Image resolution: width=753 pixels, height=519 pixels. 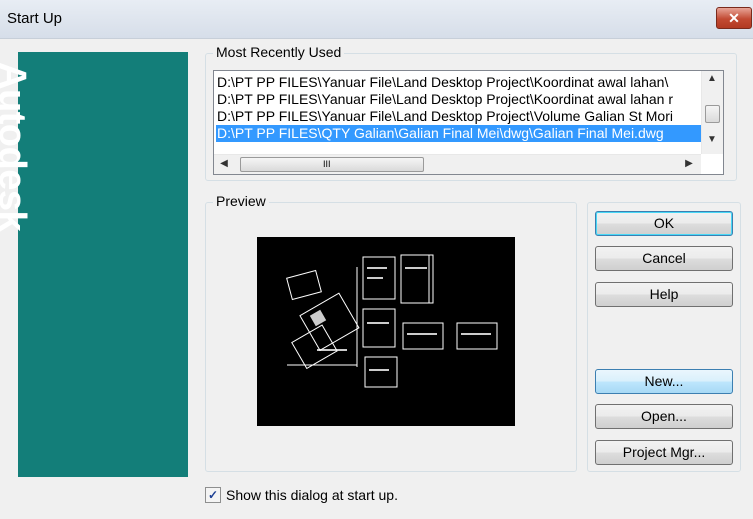 I want to click on close-icon: ✕, so click(x=734, y=18).